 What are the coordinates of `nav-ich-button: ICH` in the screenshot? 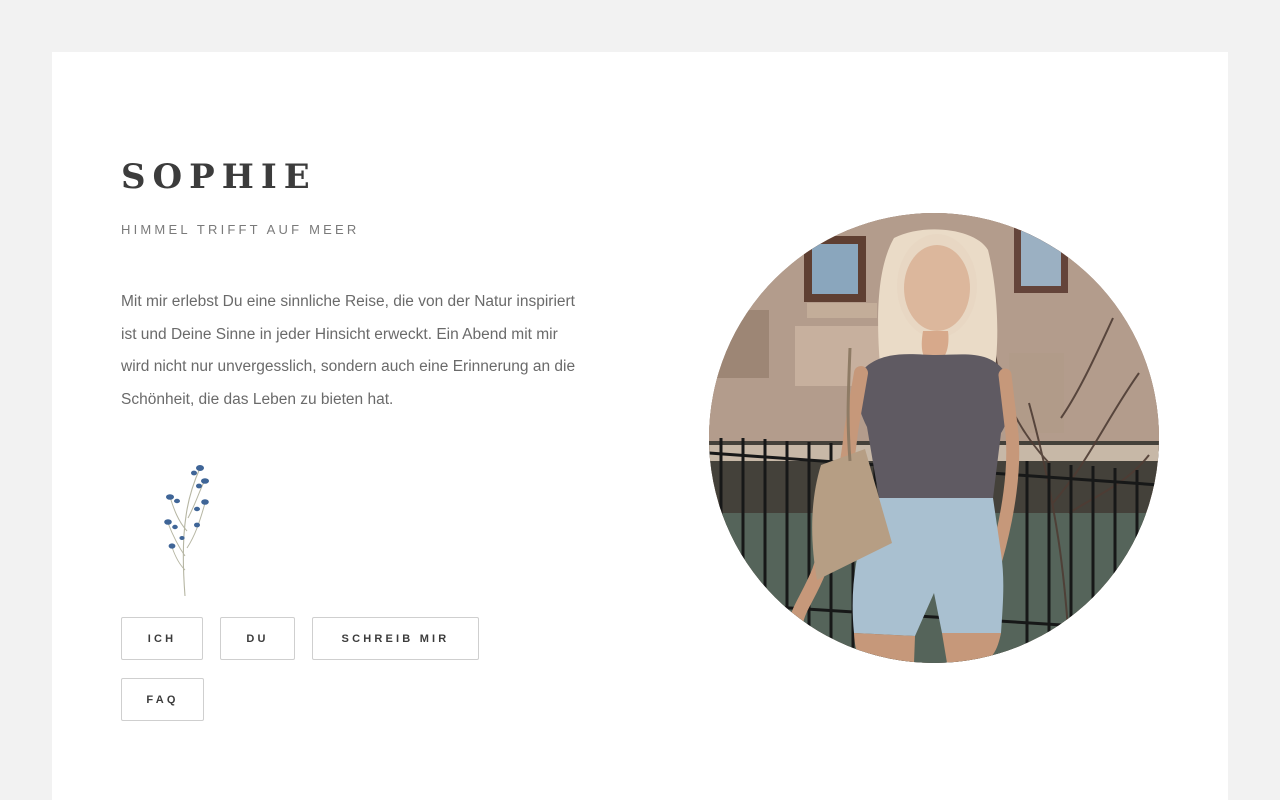 It's located at (162, 638).